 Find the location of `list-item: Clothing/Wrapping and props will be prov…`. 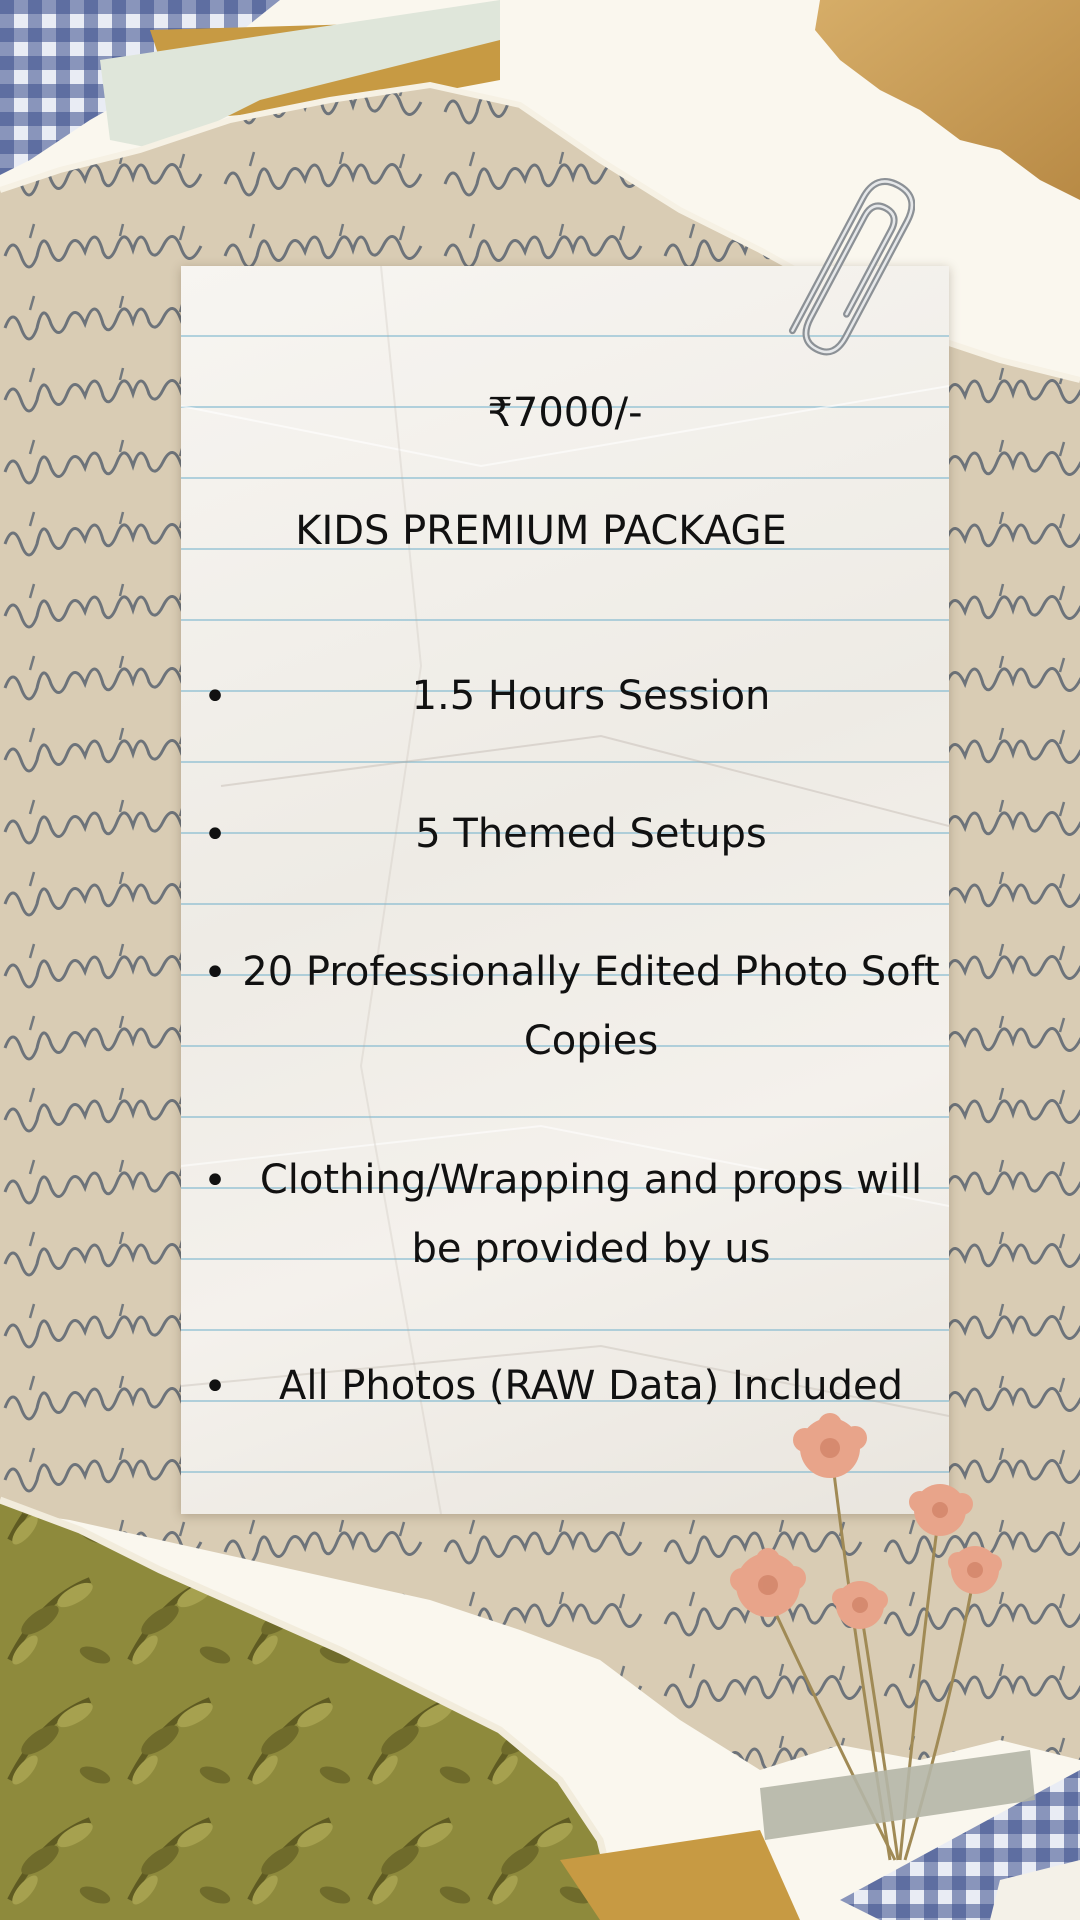

list-item: Clothing/Wrapping and props will be prov… is located at coordinates (591, 1214).